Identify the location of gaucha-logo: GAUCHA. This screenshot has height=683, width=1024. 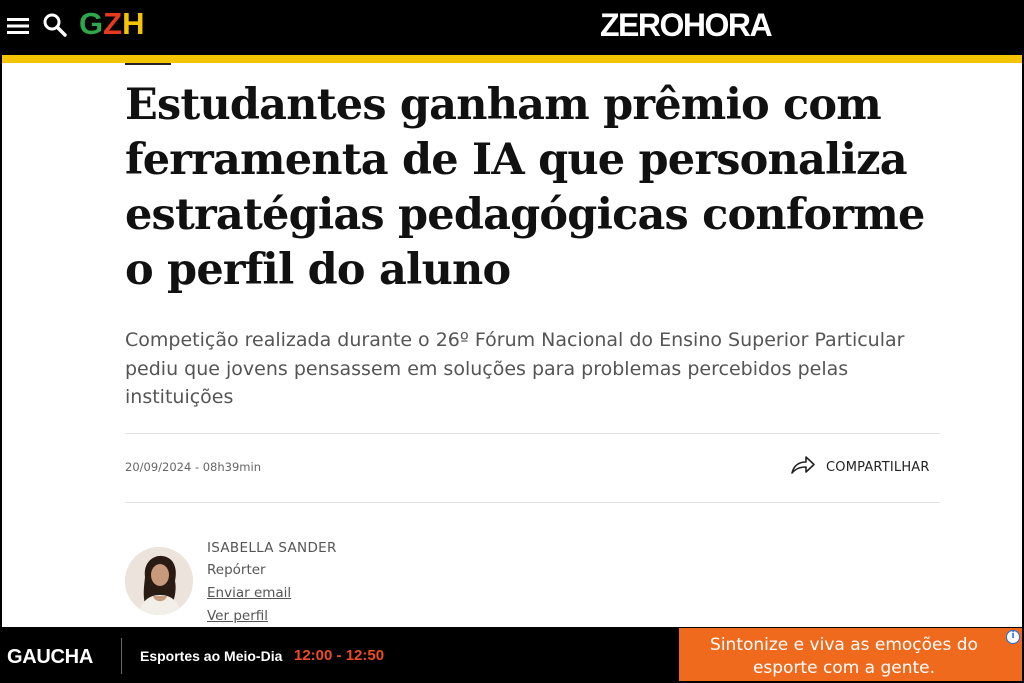
(50, 657).